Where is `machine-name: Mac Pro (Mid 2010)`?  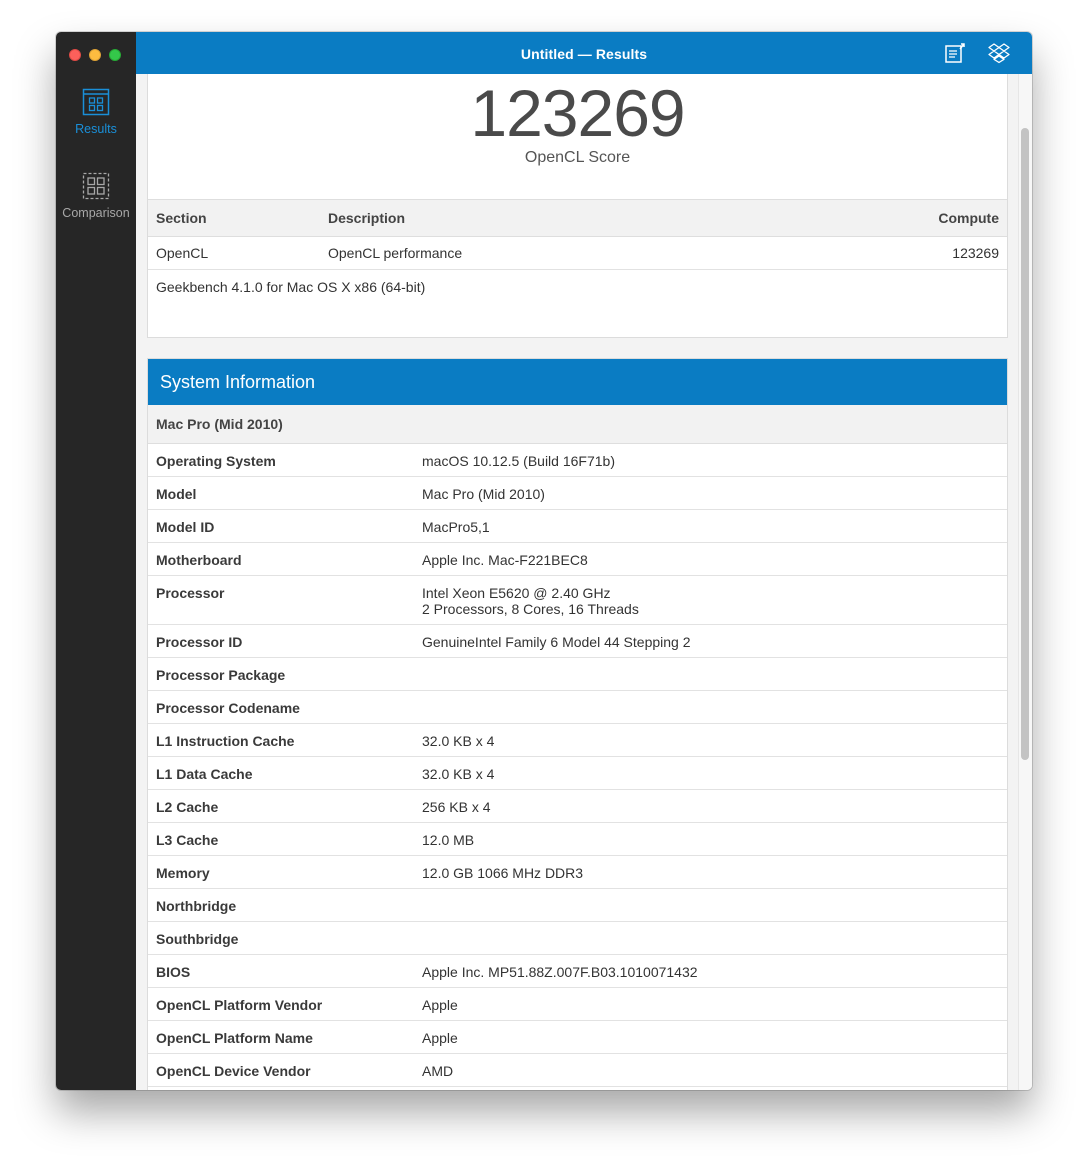
machine-name: Mac Pro (Mid 2010) is located at coordinates (219, 424).